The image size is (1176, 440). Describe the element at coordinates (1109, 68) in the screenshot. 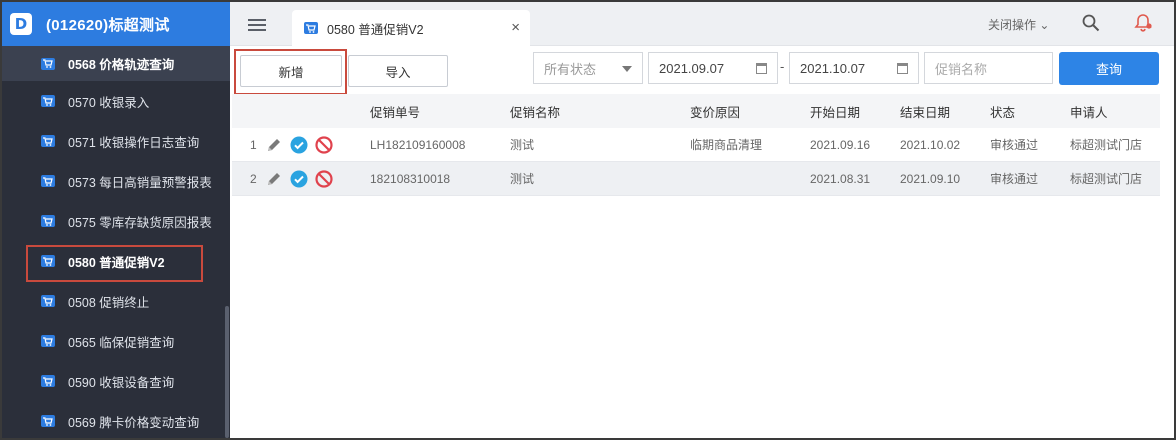

I see `query-button: 查询` at that location.